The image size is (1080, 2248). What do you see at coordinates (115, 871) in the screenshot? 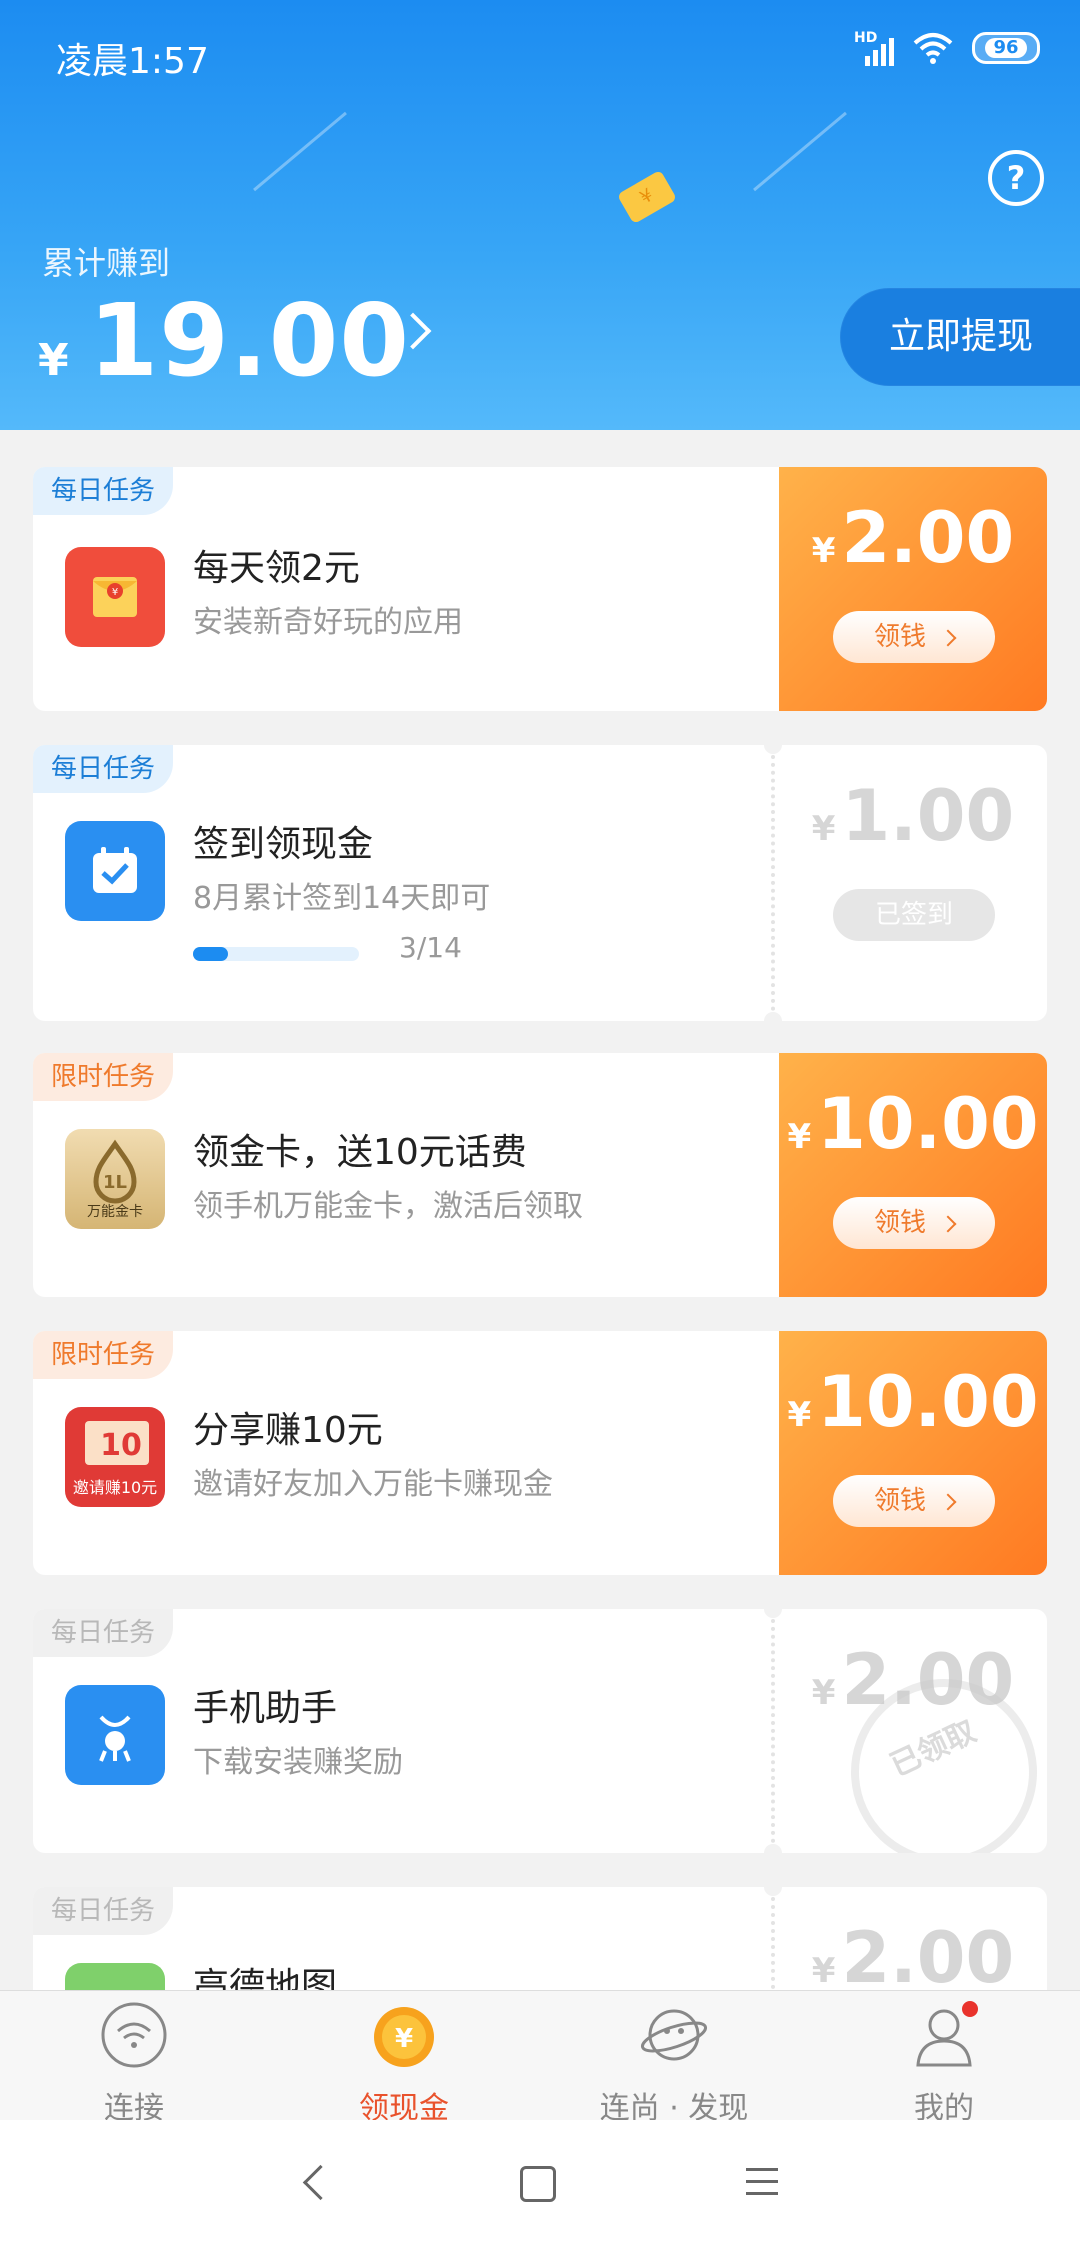
I see `calendar-check-icon` at bounding box center [115, 871].